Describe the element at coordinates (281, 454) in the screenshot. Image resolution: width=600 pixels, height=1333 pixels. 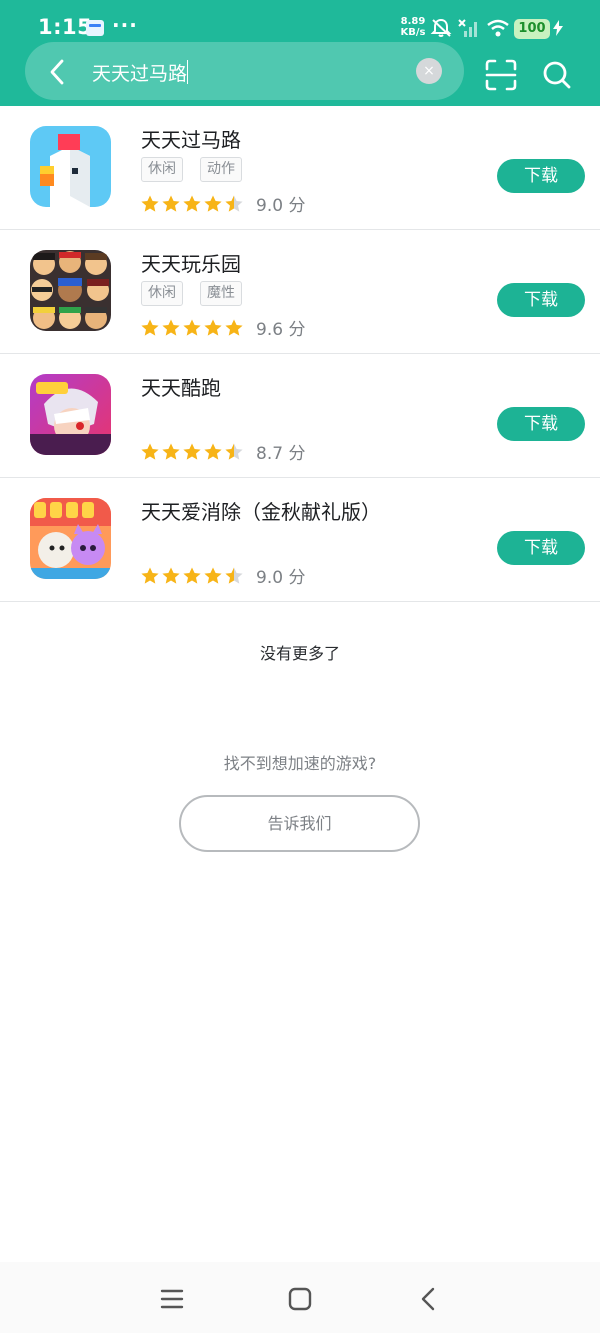
I see `score-text: 8.7 分` at that location.